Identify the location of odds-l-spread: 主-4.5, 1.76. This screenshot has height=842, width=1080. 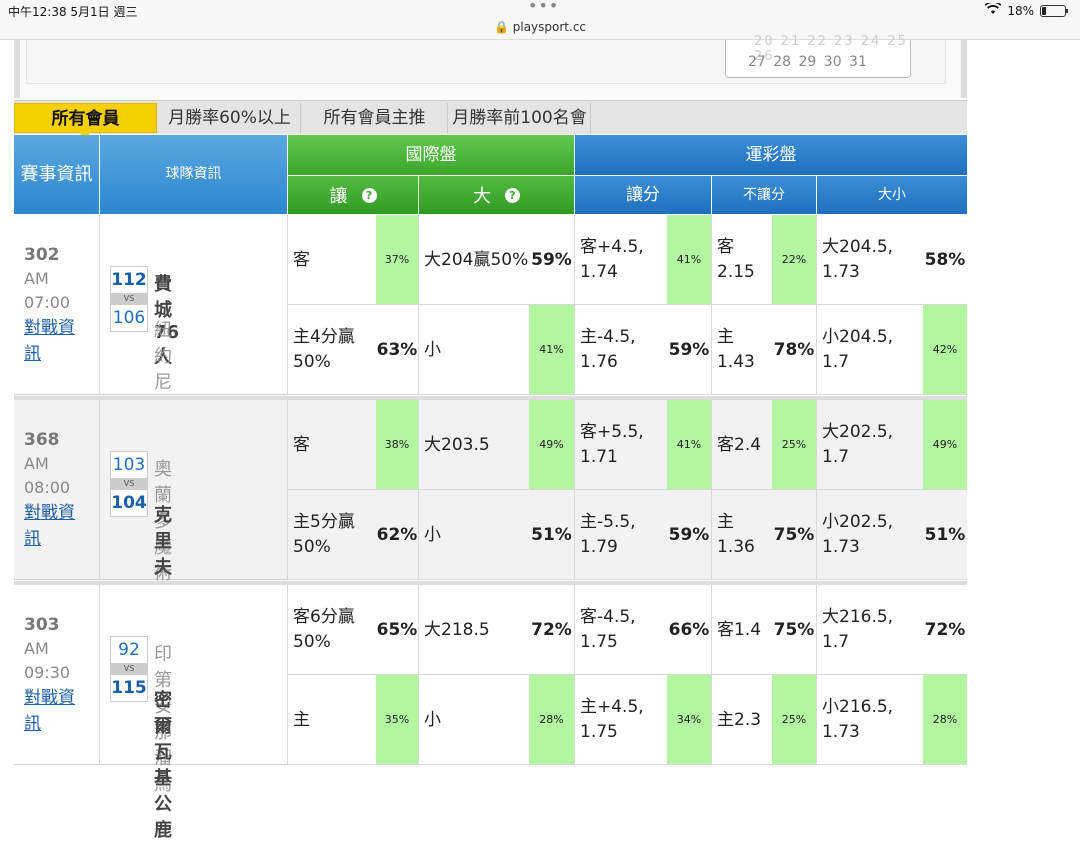
(621, 350).